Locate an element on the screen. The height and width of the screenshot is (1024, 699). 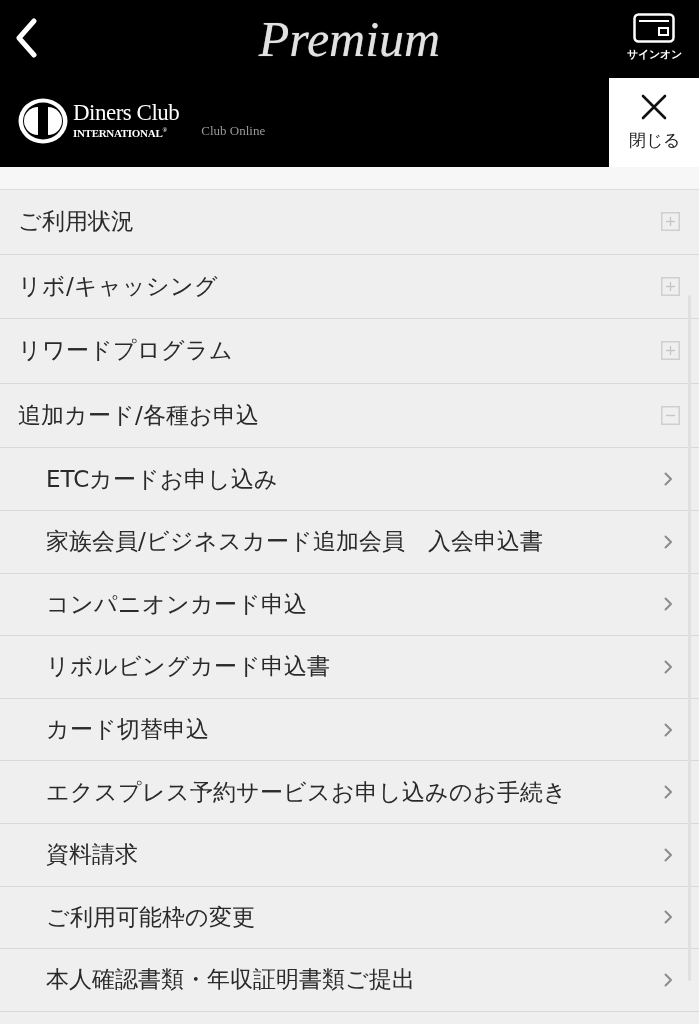
premium-logo: Premium is located at coordinates (349, 39).